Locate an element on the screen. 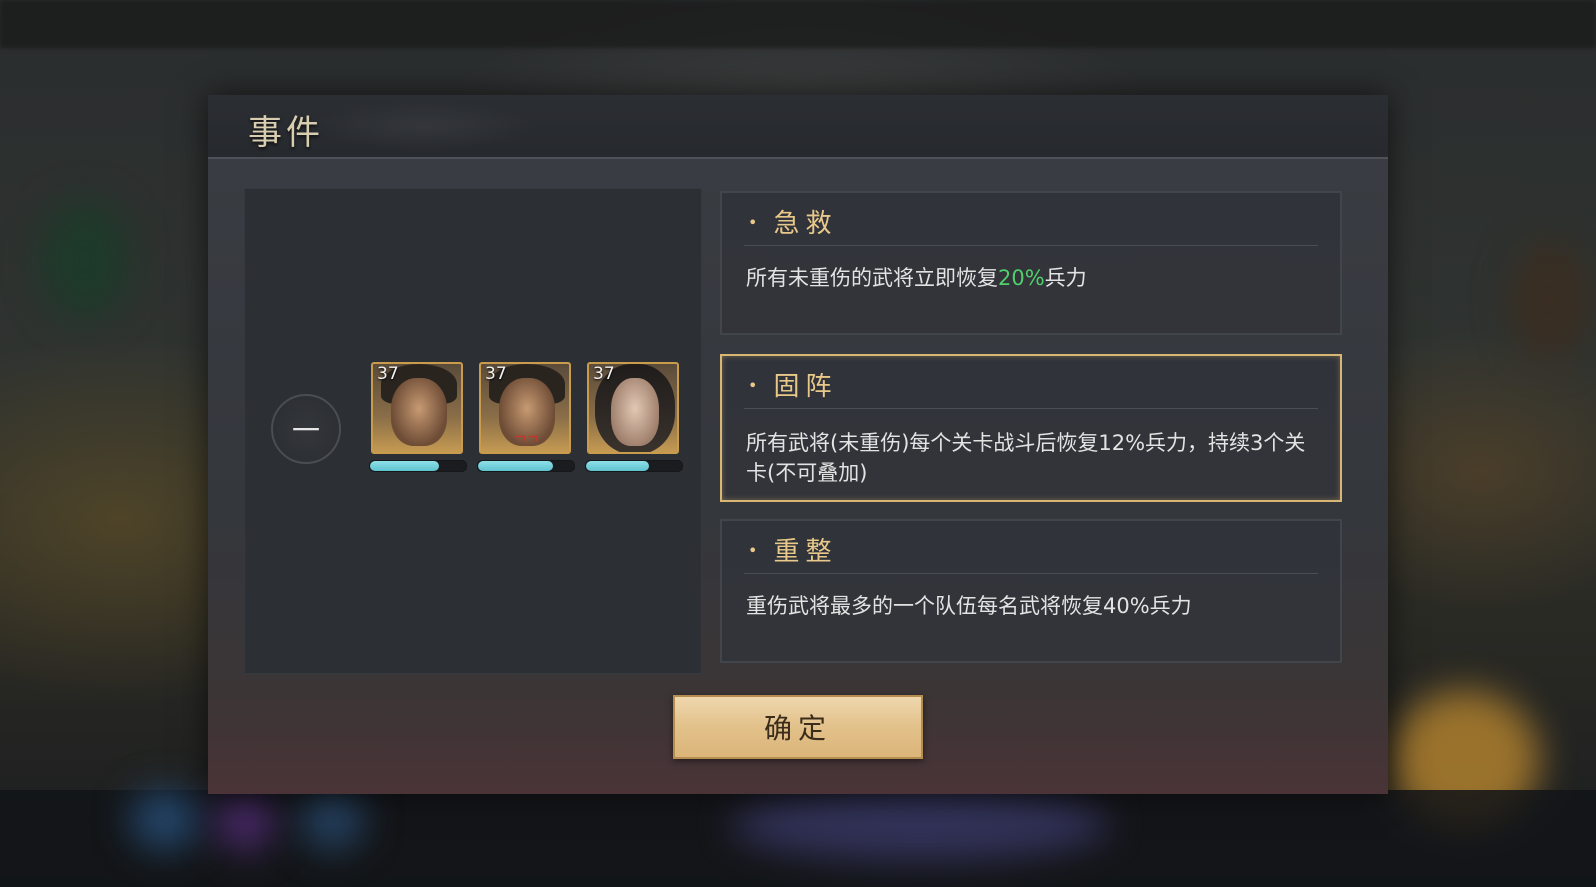  option-card-first-aid: 急救 所有未重伤的武将立即恢复20%兵力 is located at coordinates (1031, 263).